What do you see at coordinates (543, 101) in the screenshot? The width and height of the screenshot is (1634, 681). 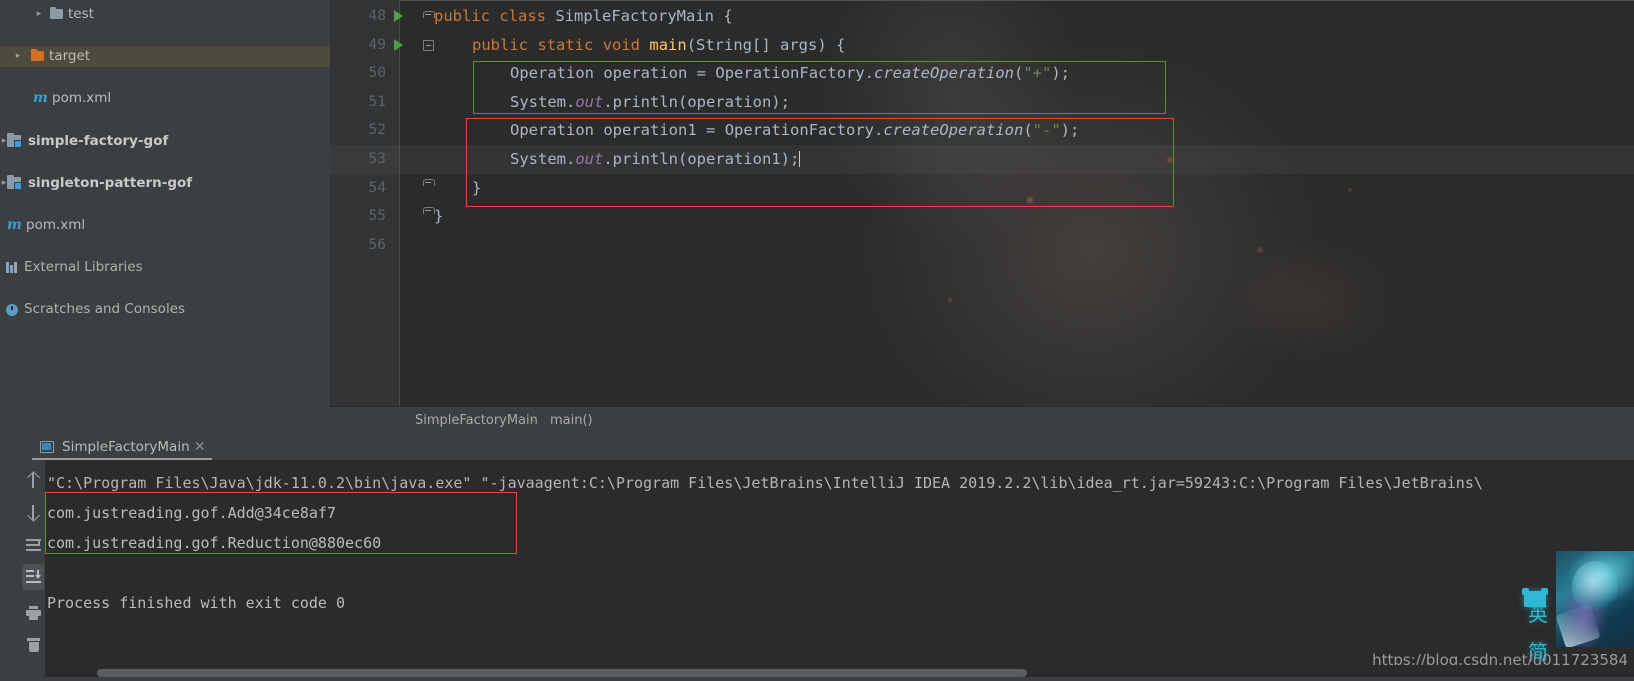 I see `code-system: System.` at bounding box center [543, 101].